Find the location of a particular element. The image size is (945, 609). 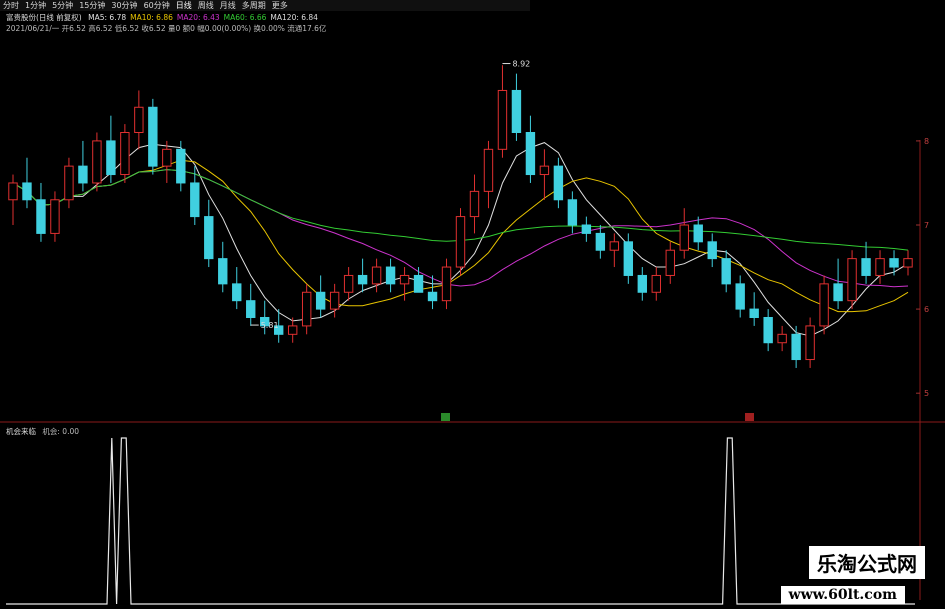

period-toolbar: 分时 1分钟 5分钟 15分钟 30分钟 60分钟 日线 周线 月线 多周期 更多 is located at coordinates (265, 5).